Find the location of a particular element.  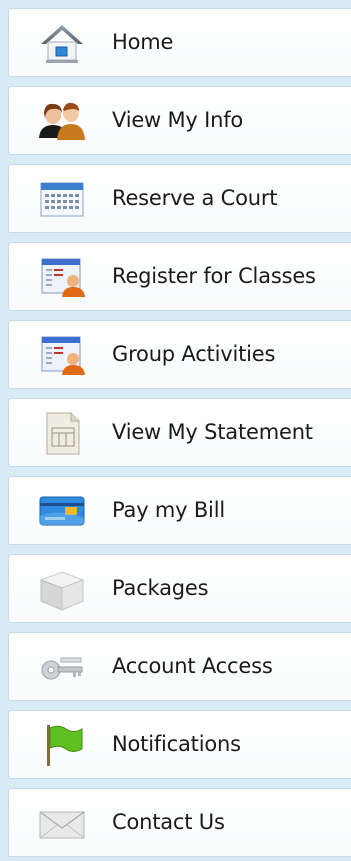

nav-item-notifications: Notifications is located at coordinates (179, 744).